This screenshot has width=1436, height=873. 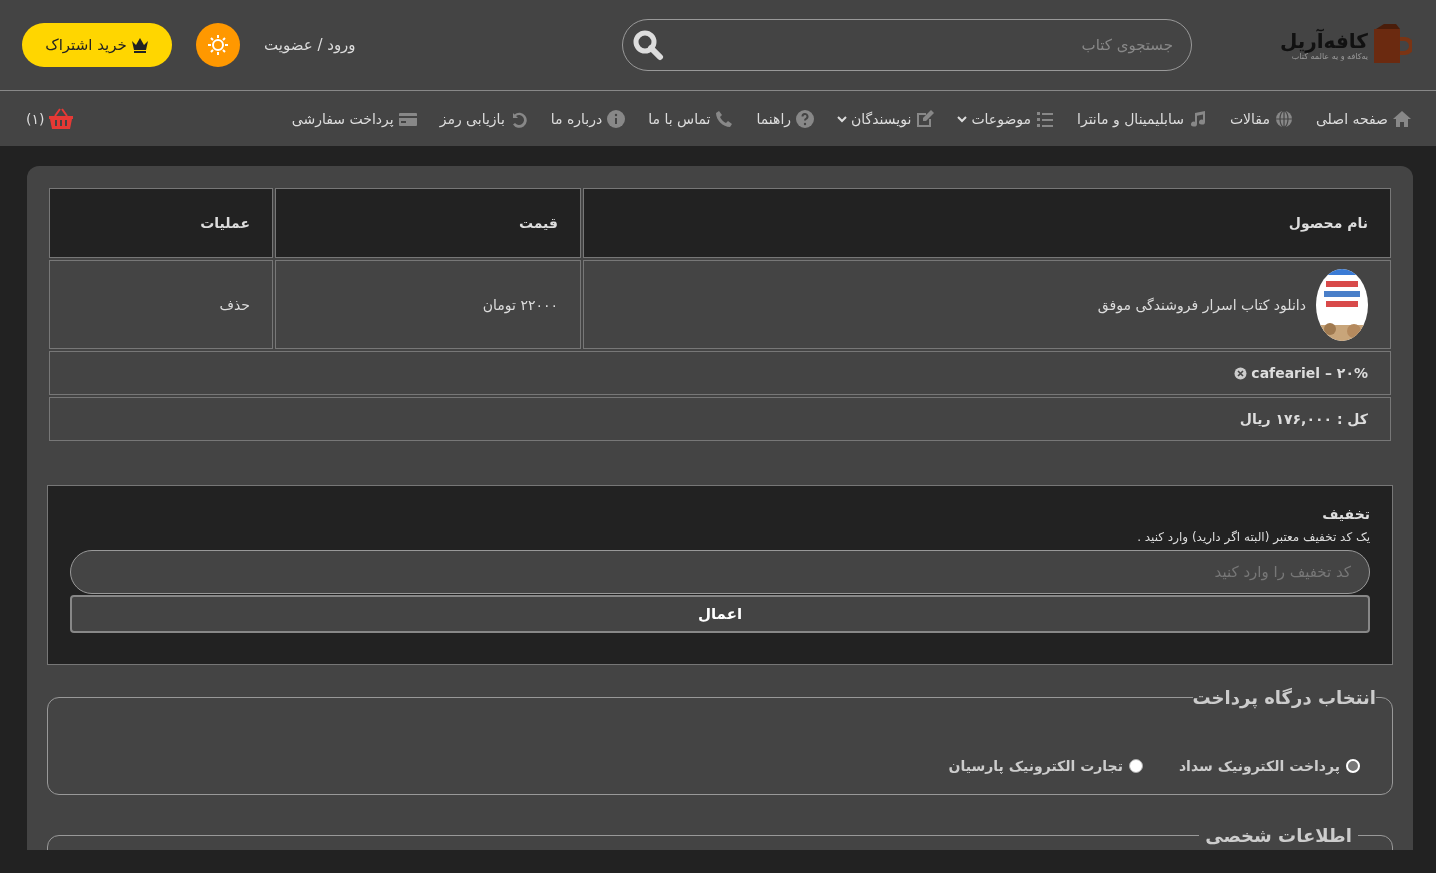 What do you see at coordinates (724, 118) in the screenshot?
I see `phone-icon` at bounding box center [724, 118].